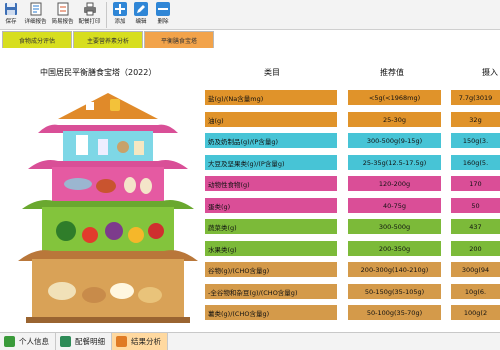 The width and height of the screenshot is (500, 350). I want to click on row-recommended: 25-35g(12.5-17.5g), so click(394, 162).